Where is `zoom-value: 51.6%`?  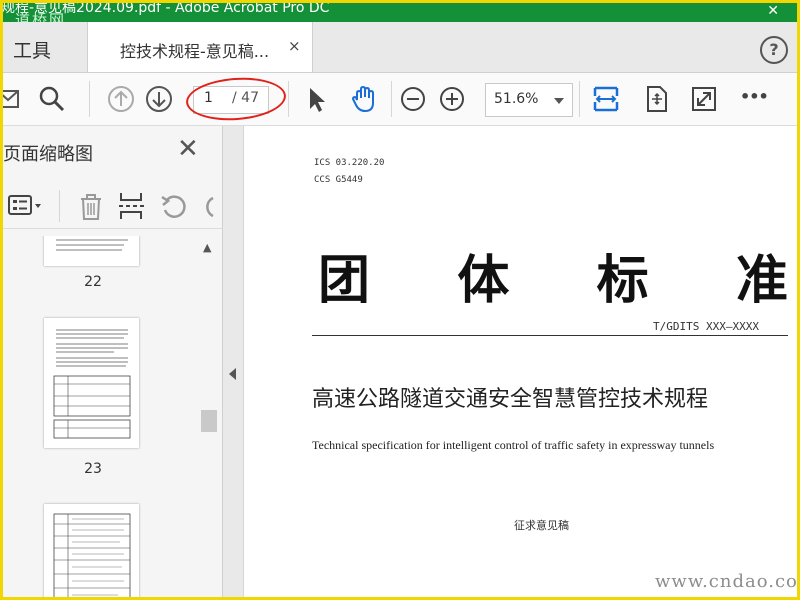 zoom-value: 51.6% is located at coordinates (516, 99).